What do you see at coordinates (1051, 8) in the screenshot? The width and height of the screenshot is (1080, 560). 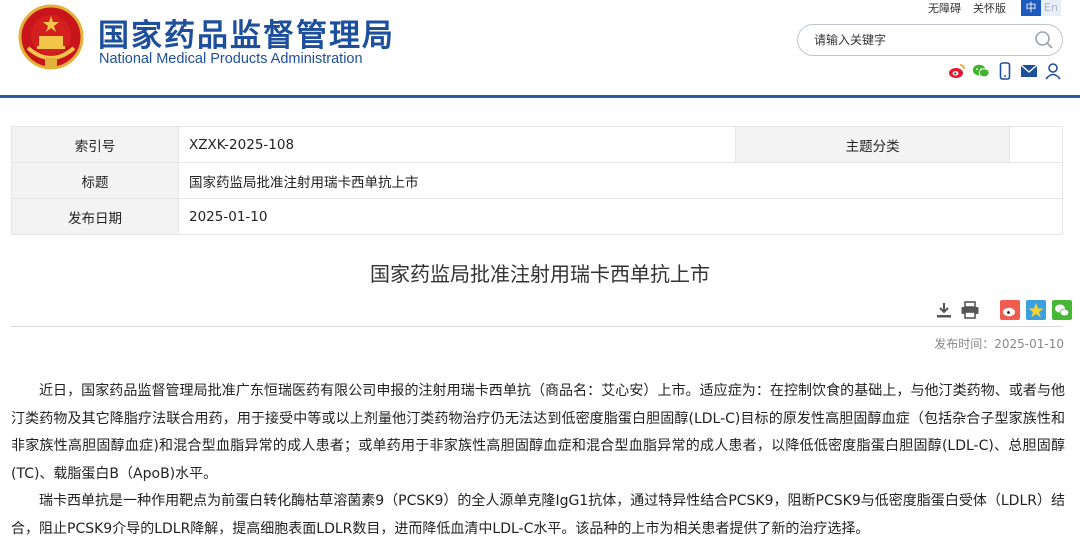 I see `lang-en-button: En` at bounding box center [1051, 8].